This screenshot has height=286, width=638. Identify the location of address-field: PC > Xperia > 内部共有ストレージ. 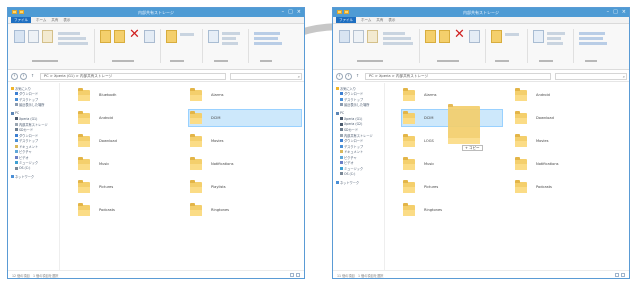
(458, 76).